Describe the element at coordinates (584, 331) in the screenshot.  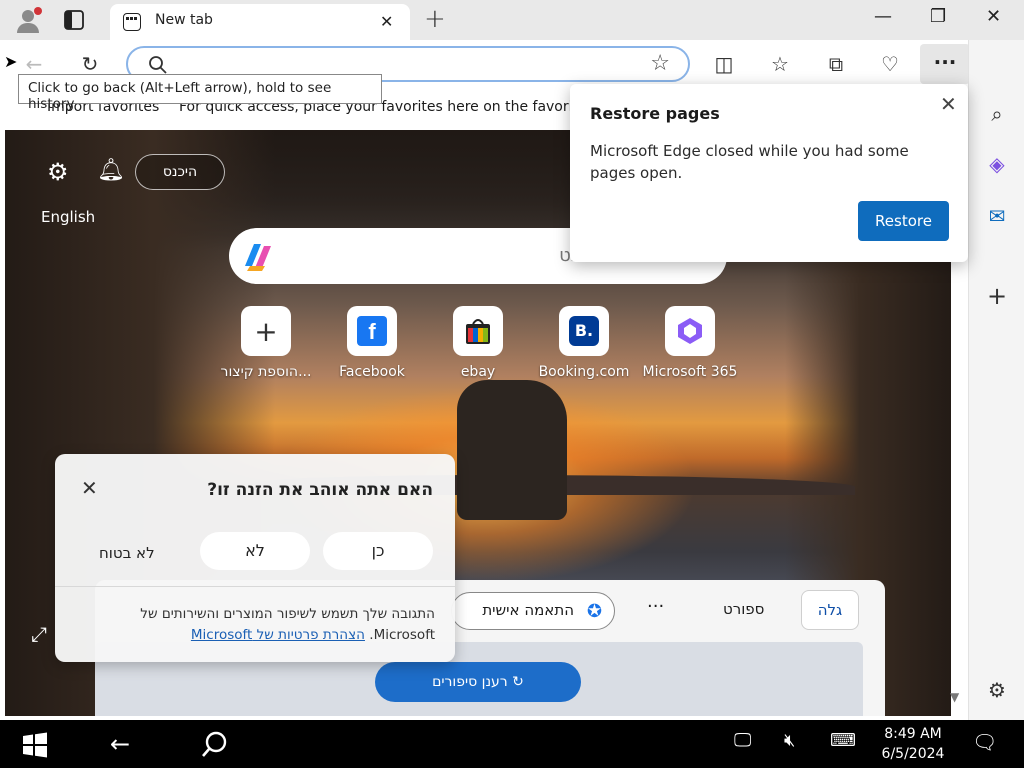
I see `booking-icon: B.` at that location.